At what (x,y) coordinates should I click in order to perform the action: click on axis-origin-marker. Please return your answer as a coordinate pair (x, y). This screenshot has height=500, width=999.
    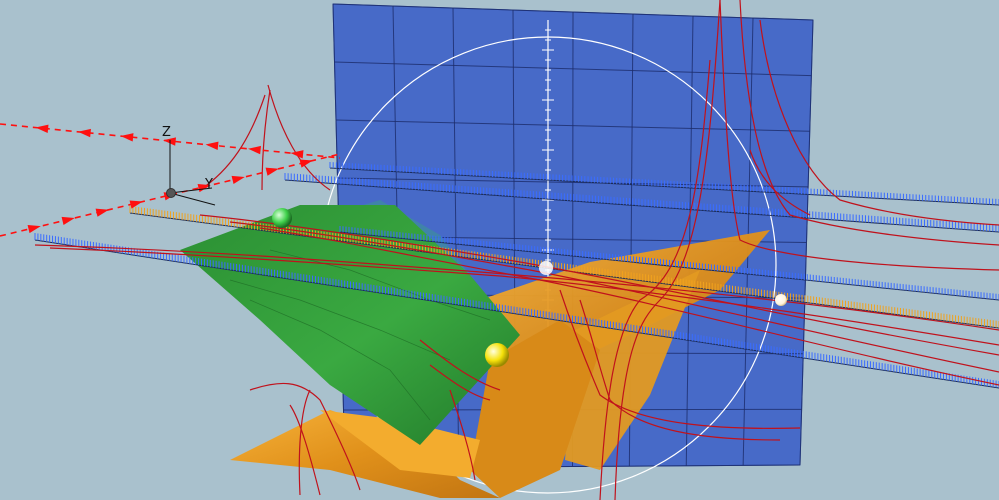
    Looking at the image, I should click on (171, 193).